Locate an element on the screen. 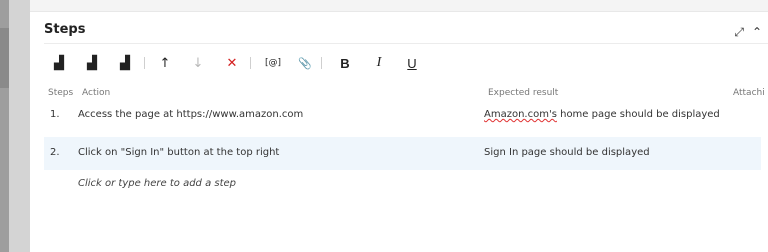 The height and width of the screenshot is (252, 768). insert-shared-steps-icon: ▟ is located at coordinates (92, 63).